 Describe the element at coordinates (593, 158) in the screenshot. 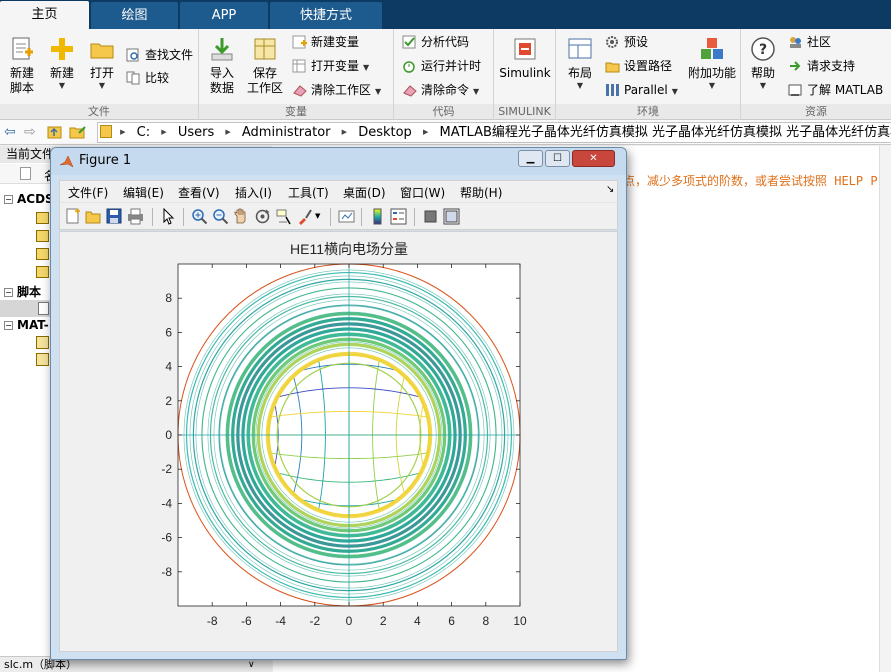

I see `close-button: ✕` at that location.